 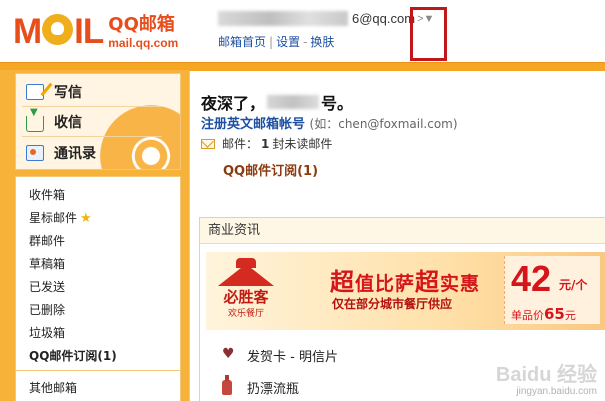 What do you see at coordinates (288, 42) in the screenshot?
I see `link-settings: 设置` at bounding box center [288, 42].